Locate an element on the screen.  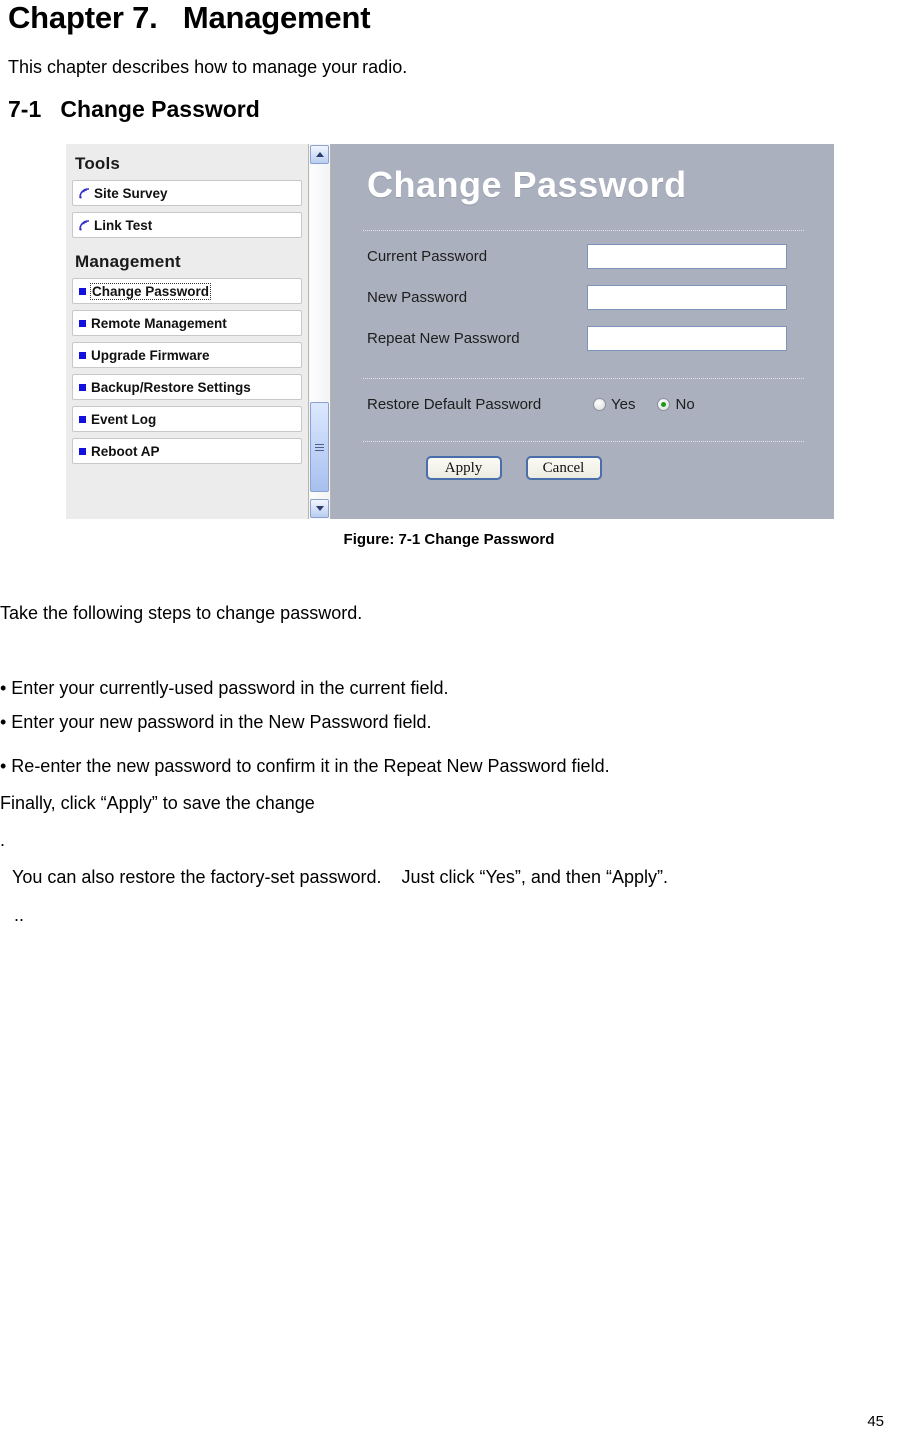
divider-top is located at coordinates (583, 230).